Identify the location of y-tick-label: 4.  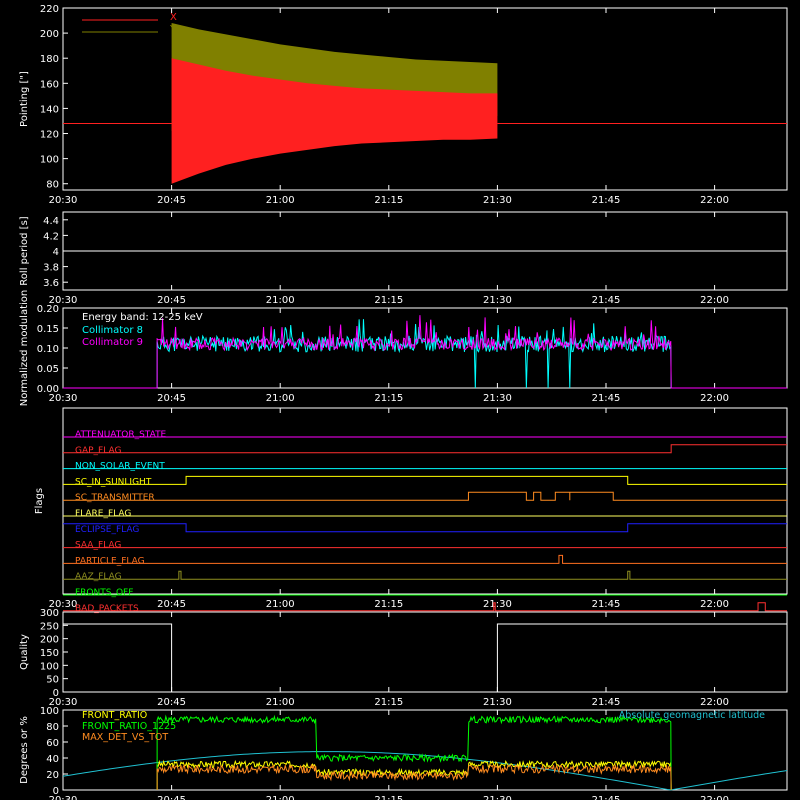
(56, 252).